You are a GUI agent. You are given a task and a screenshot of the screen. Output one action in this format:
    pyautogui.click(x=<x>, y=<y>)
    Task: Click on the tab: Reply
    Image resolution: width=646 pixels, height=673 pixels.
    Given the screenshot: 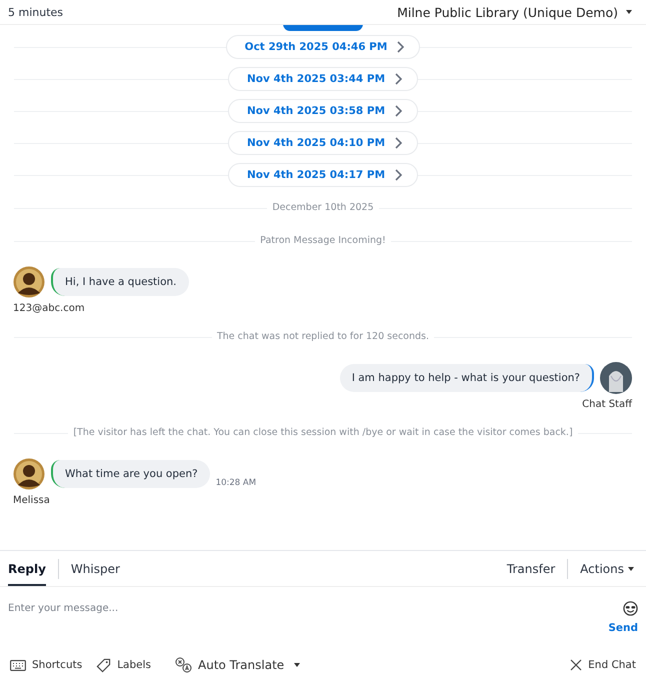 What is the action you would take?
    pyautogui.click(x=27, y=568)
    